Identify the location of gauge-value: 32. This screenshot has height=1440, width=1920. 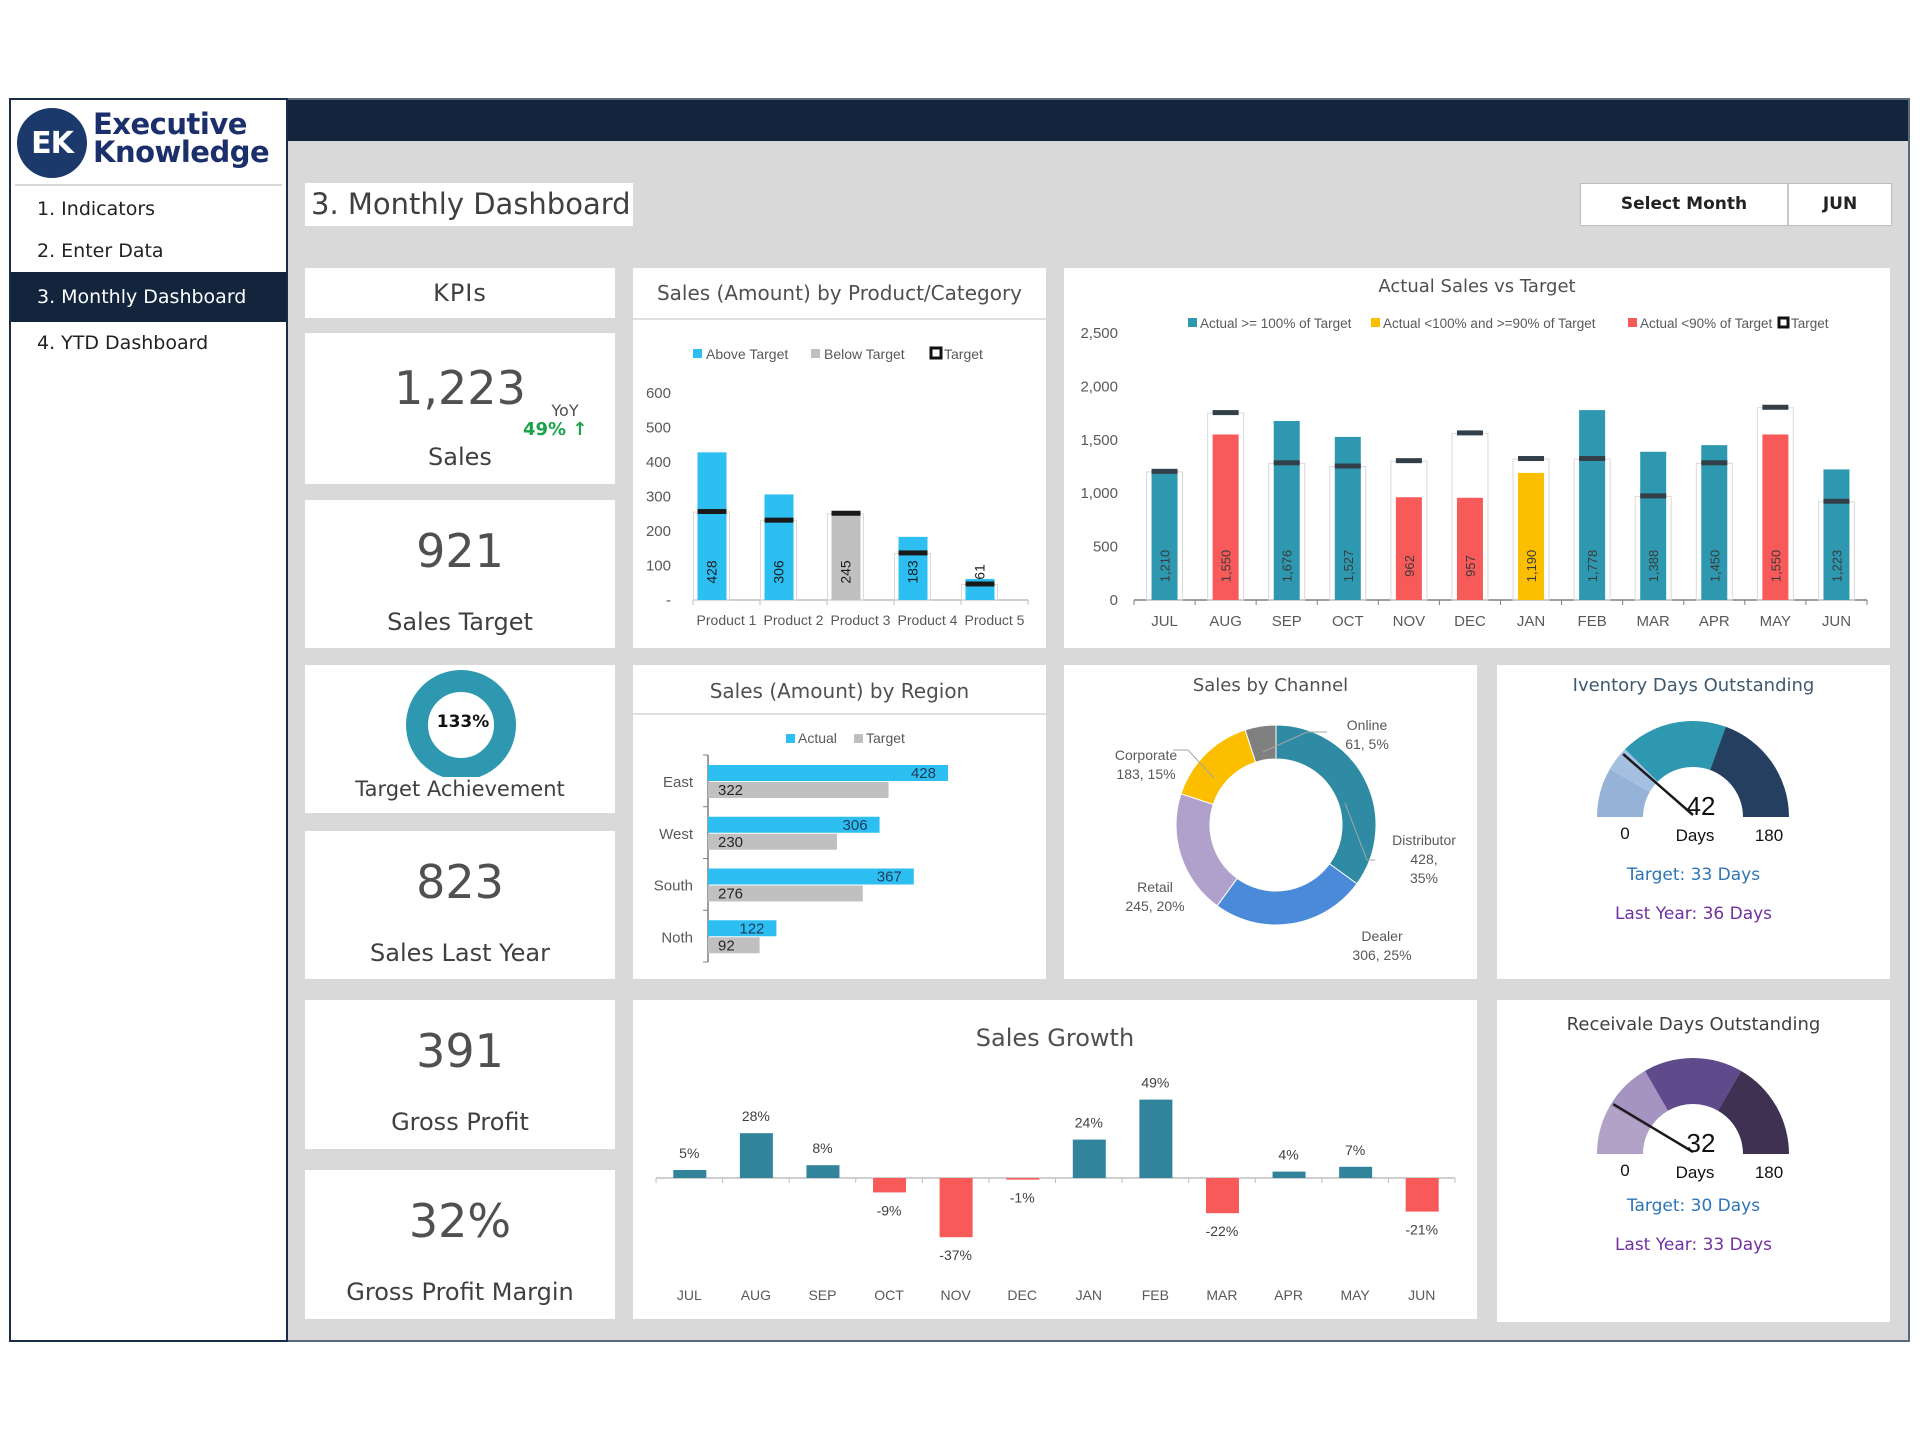
(1701, 1143).